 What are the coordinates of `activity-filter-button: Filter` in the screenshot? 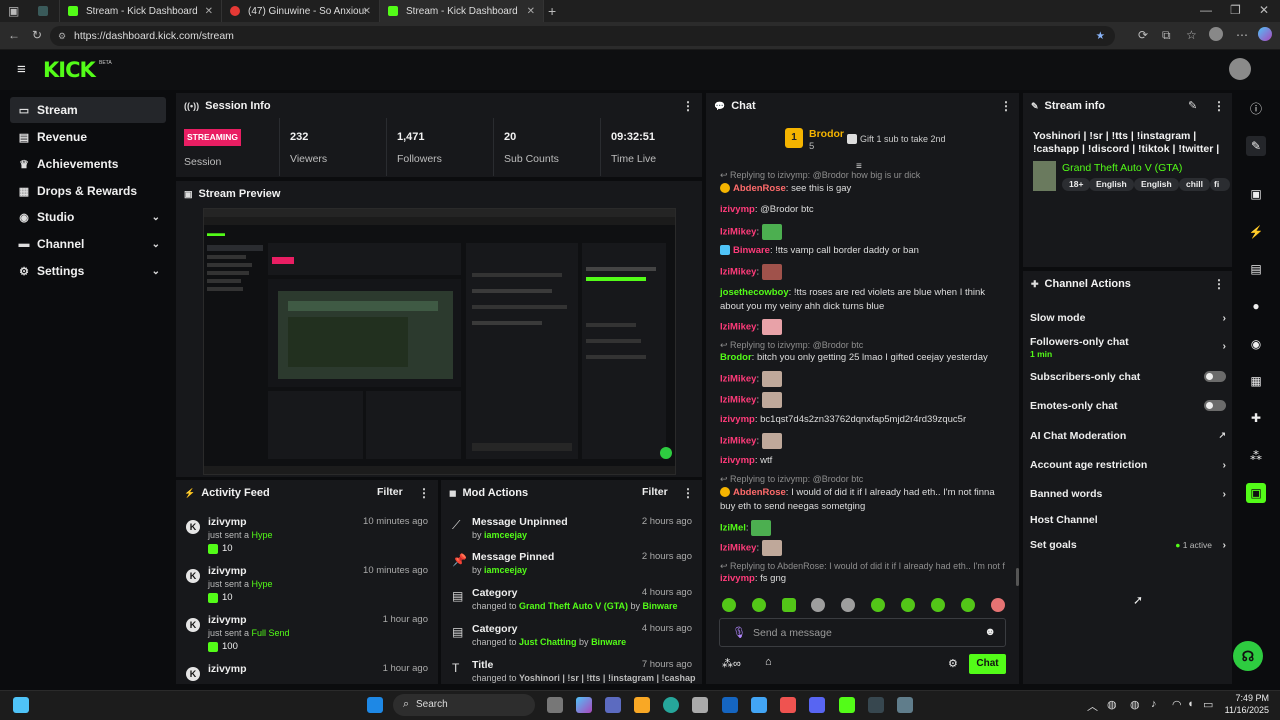 It's located at (390, 492).